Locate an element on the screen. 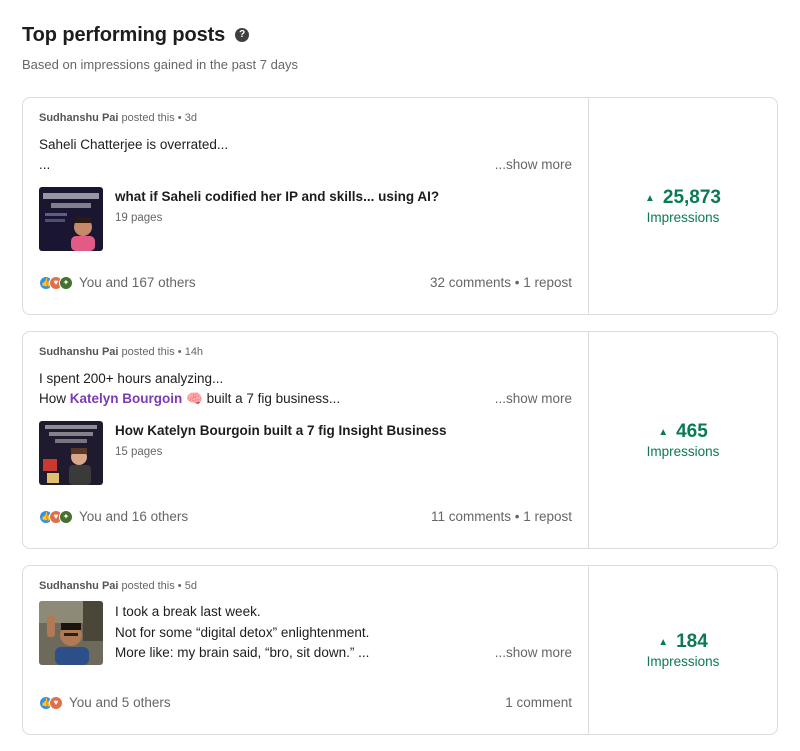  reactions-summary: 👍 ♥ You and 5 others is located at coordinates (105, 702).